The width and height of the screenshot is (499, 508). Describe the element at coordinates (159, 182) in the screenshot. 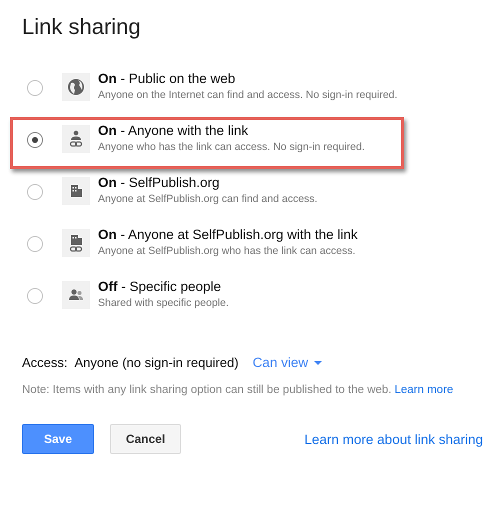

I see `option-label: On - SelfPublish.org` at that location.